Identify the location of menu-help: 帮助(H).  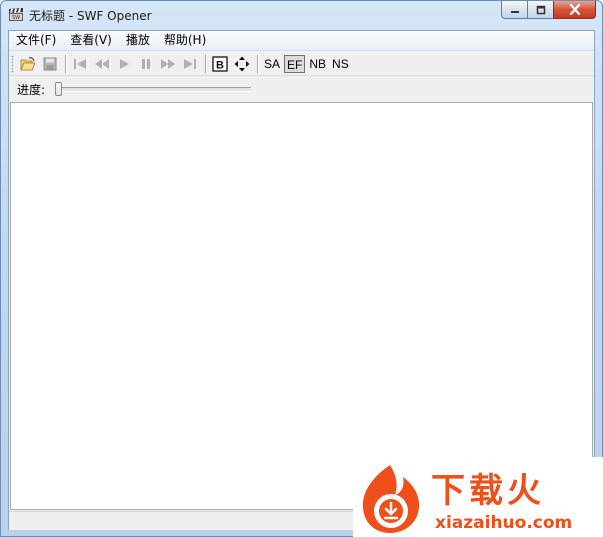
(185, 40).